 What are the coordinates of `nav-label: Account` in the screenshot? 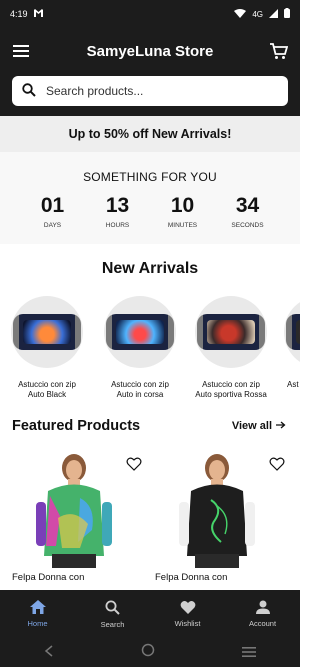 It's located at (262, 623).